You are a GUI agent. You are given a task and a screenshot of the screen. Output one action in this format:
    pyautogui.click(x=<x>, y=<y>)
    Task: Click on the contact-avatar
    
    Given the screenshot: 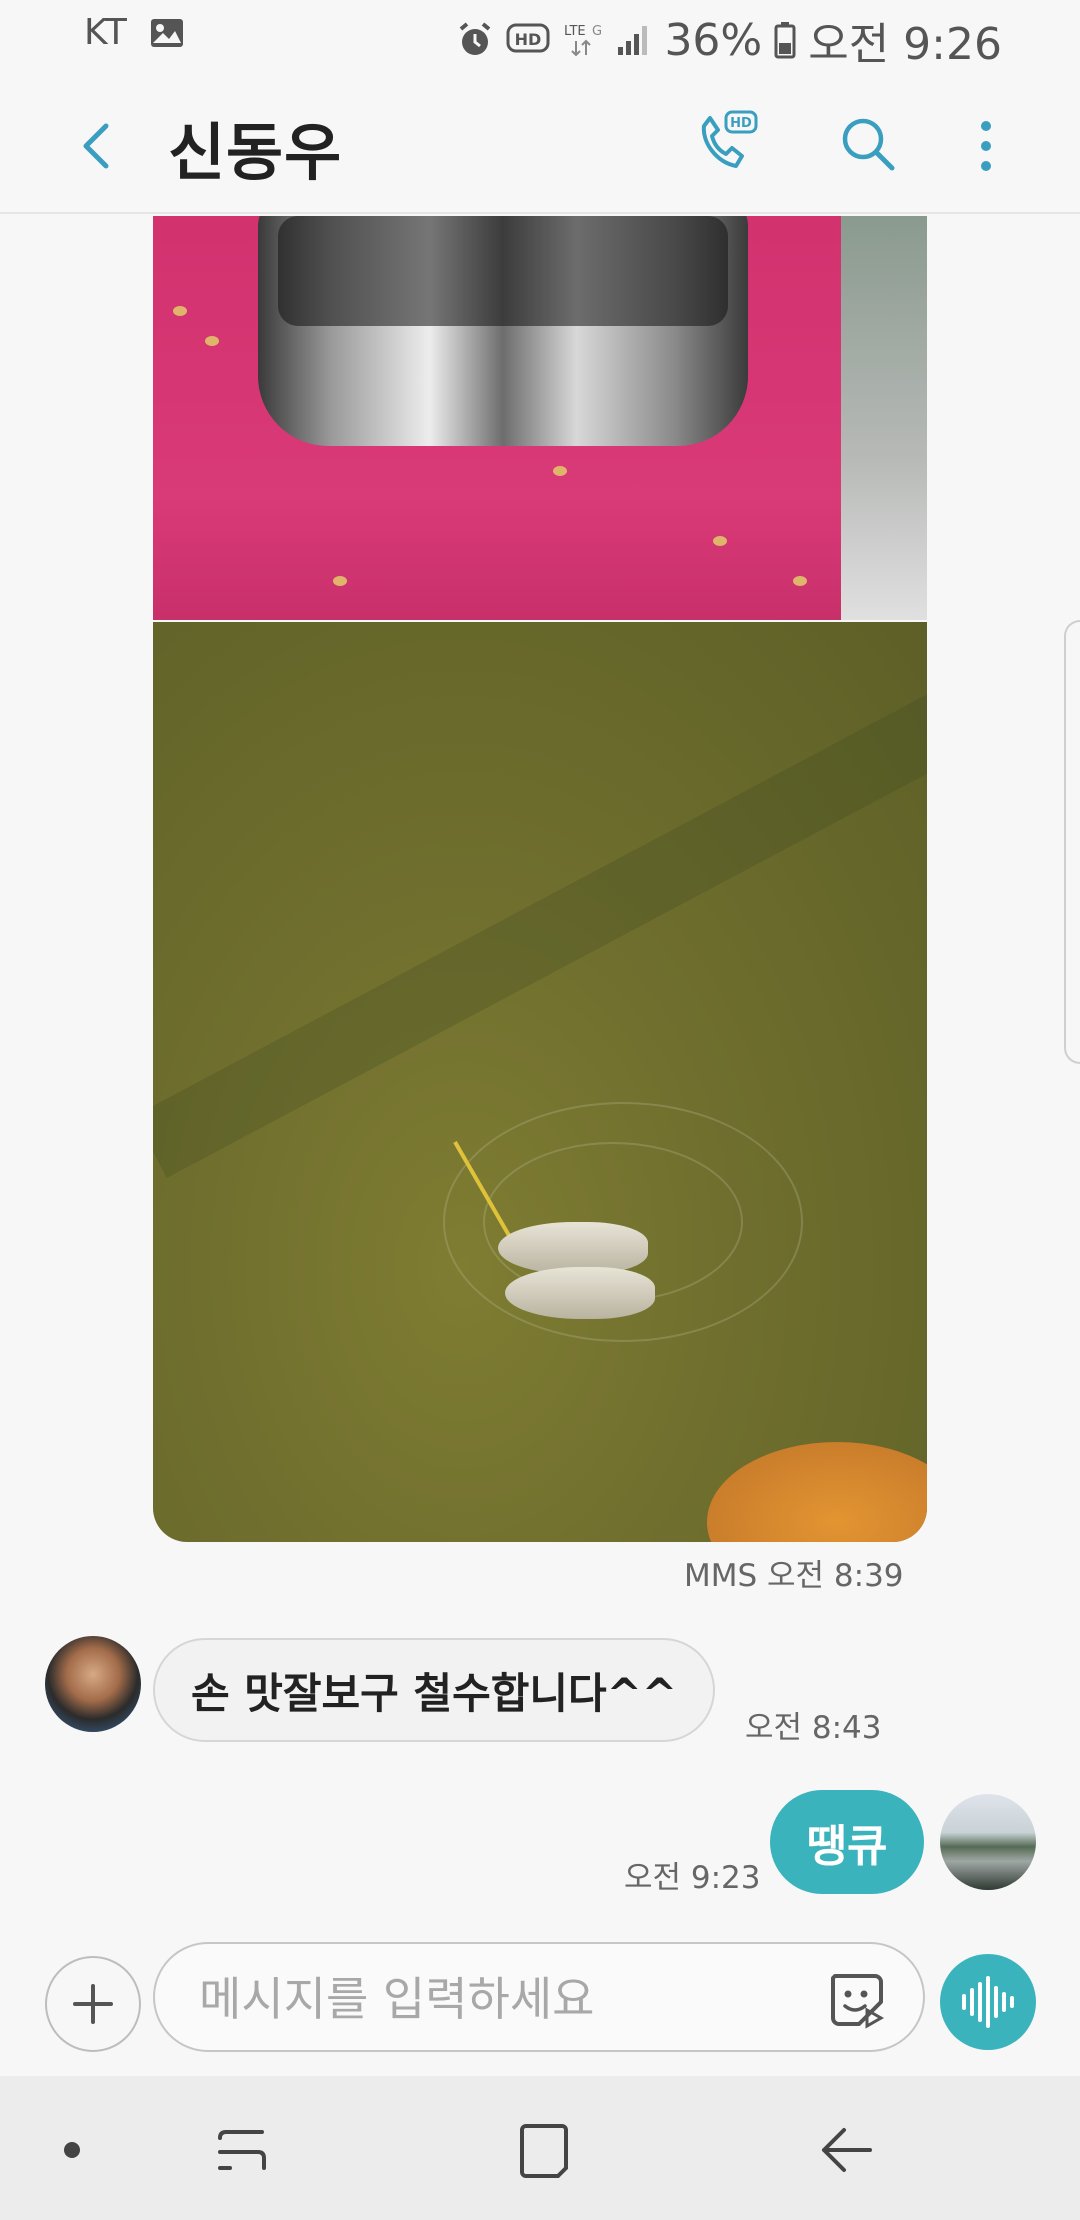 What is the action you would take?
    pyautogui.click(x=93, y=1684)
    